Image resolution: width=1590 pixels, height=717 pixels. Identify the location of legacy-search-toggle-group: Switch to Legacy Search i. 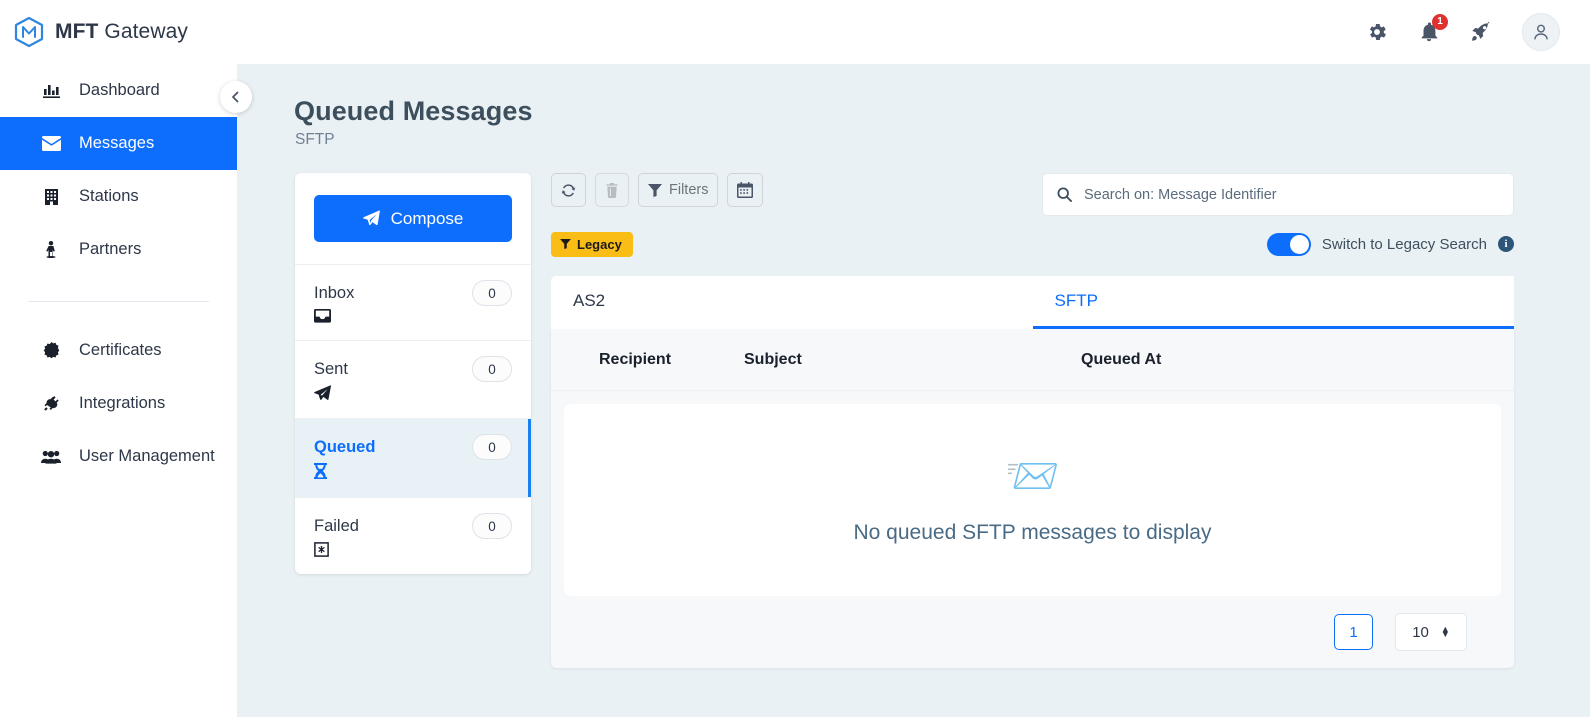
(1390, 244).